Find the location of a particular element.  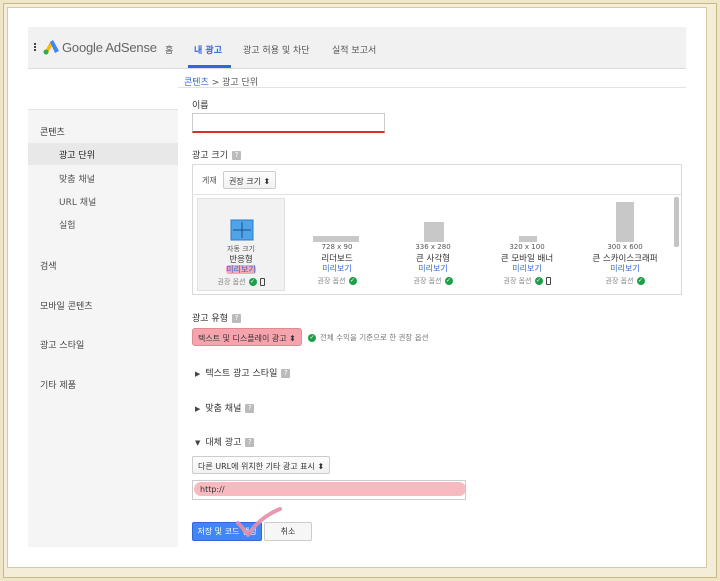

sidebar-section-other-products: 기타 제품 is located at coordinates (58, 384).